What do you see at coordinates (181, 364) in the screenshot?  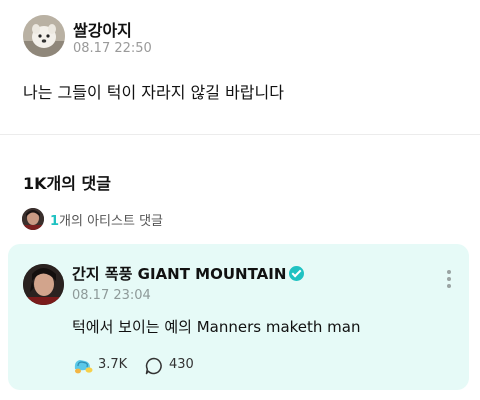 I see `reply-count: 430` at bounding box center [181, 364].